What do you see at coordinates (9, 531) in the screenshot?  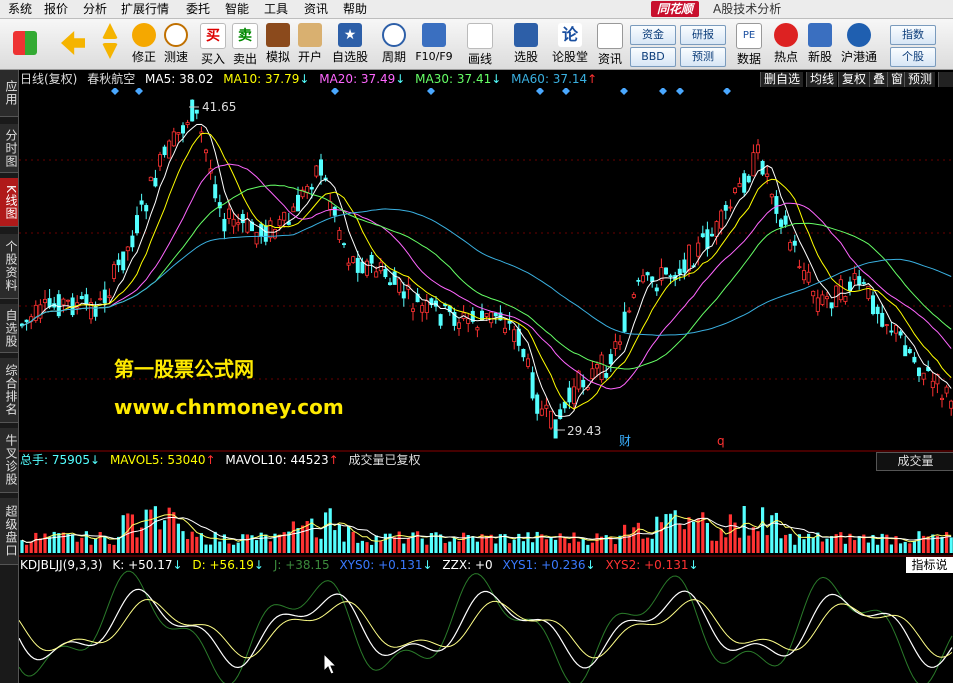 I see `tab-super-quote: 超级盘口` at bounding box center [9, 531].